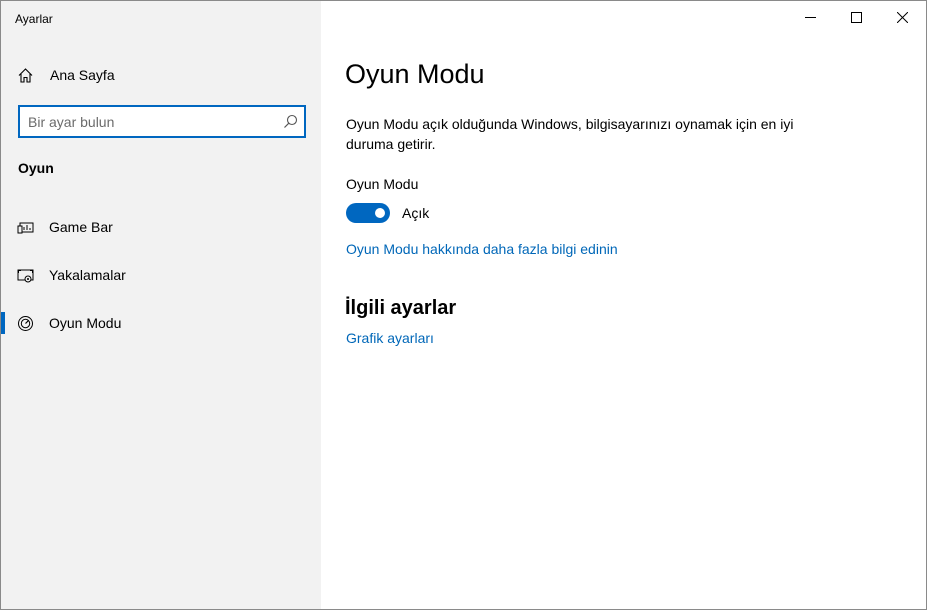 This screenshot has height=610, width=927. What do you see at coordinates (161, 275) in the screenshot?
I see `sidebar-item-captures: Yakalamalar` at bounding box center [161, 275].